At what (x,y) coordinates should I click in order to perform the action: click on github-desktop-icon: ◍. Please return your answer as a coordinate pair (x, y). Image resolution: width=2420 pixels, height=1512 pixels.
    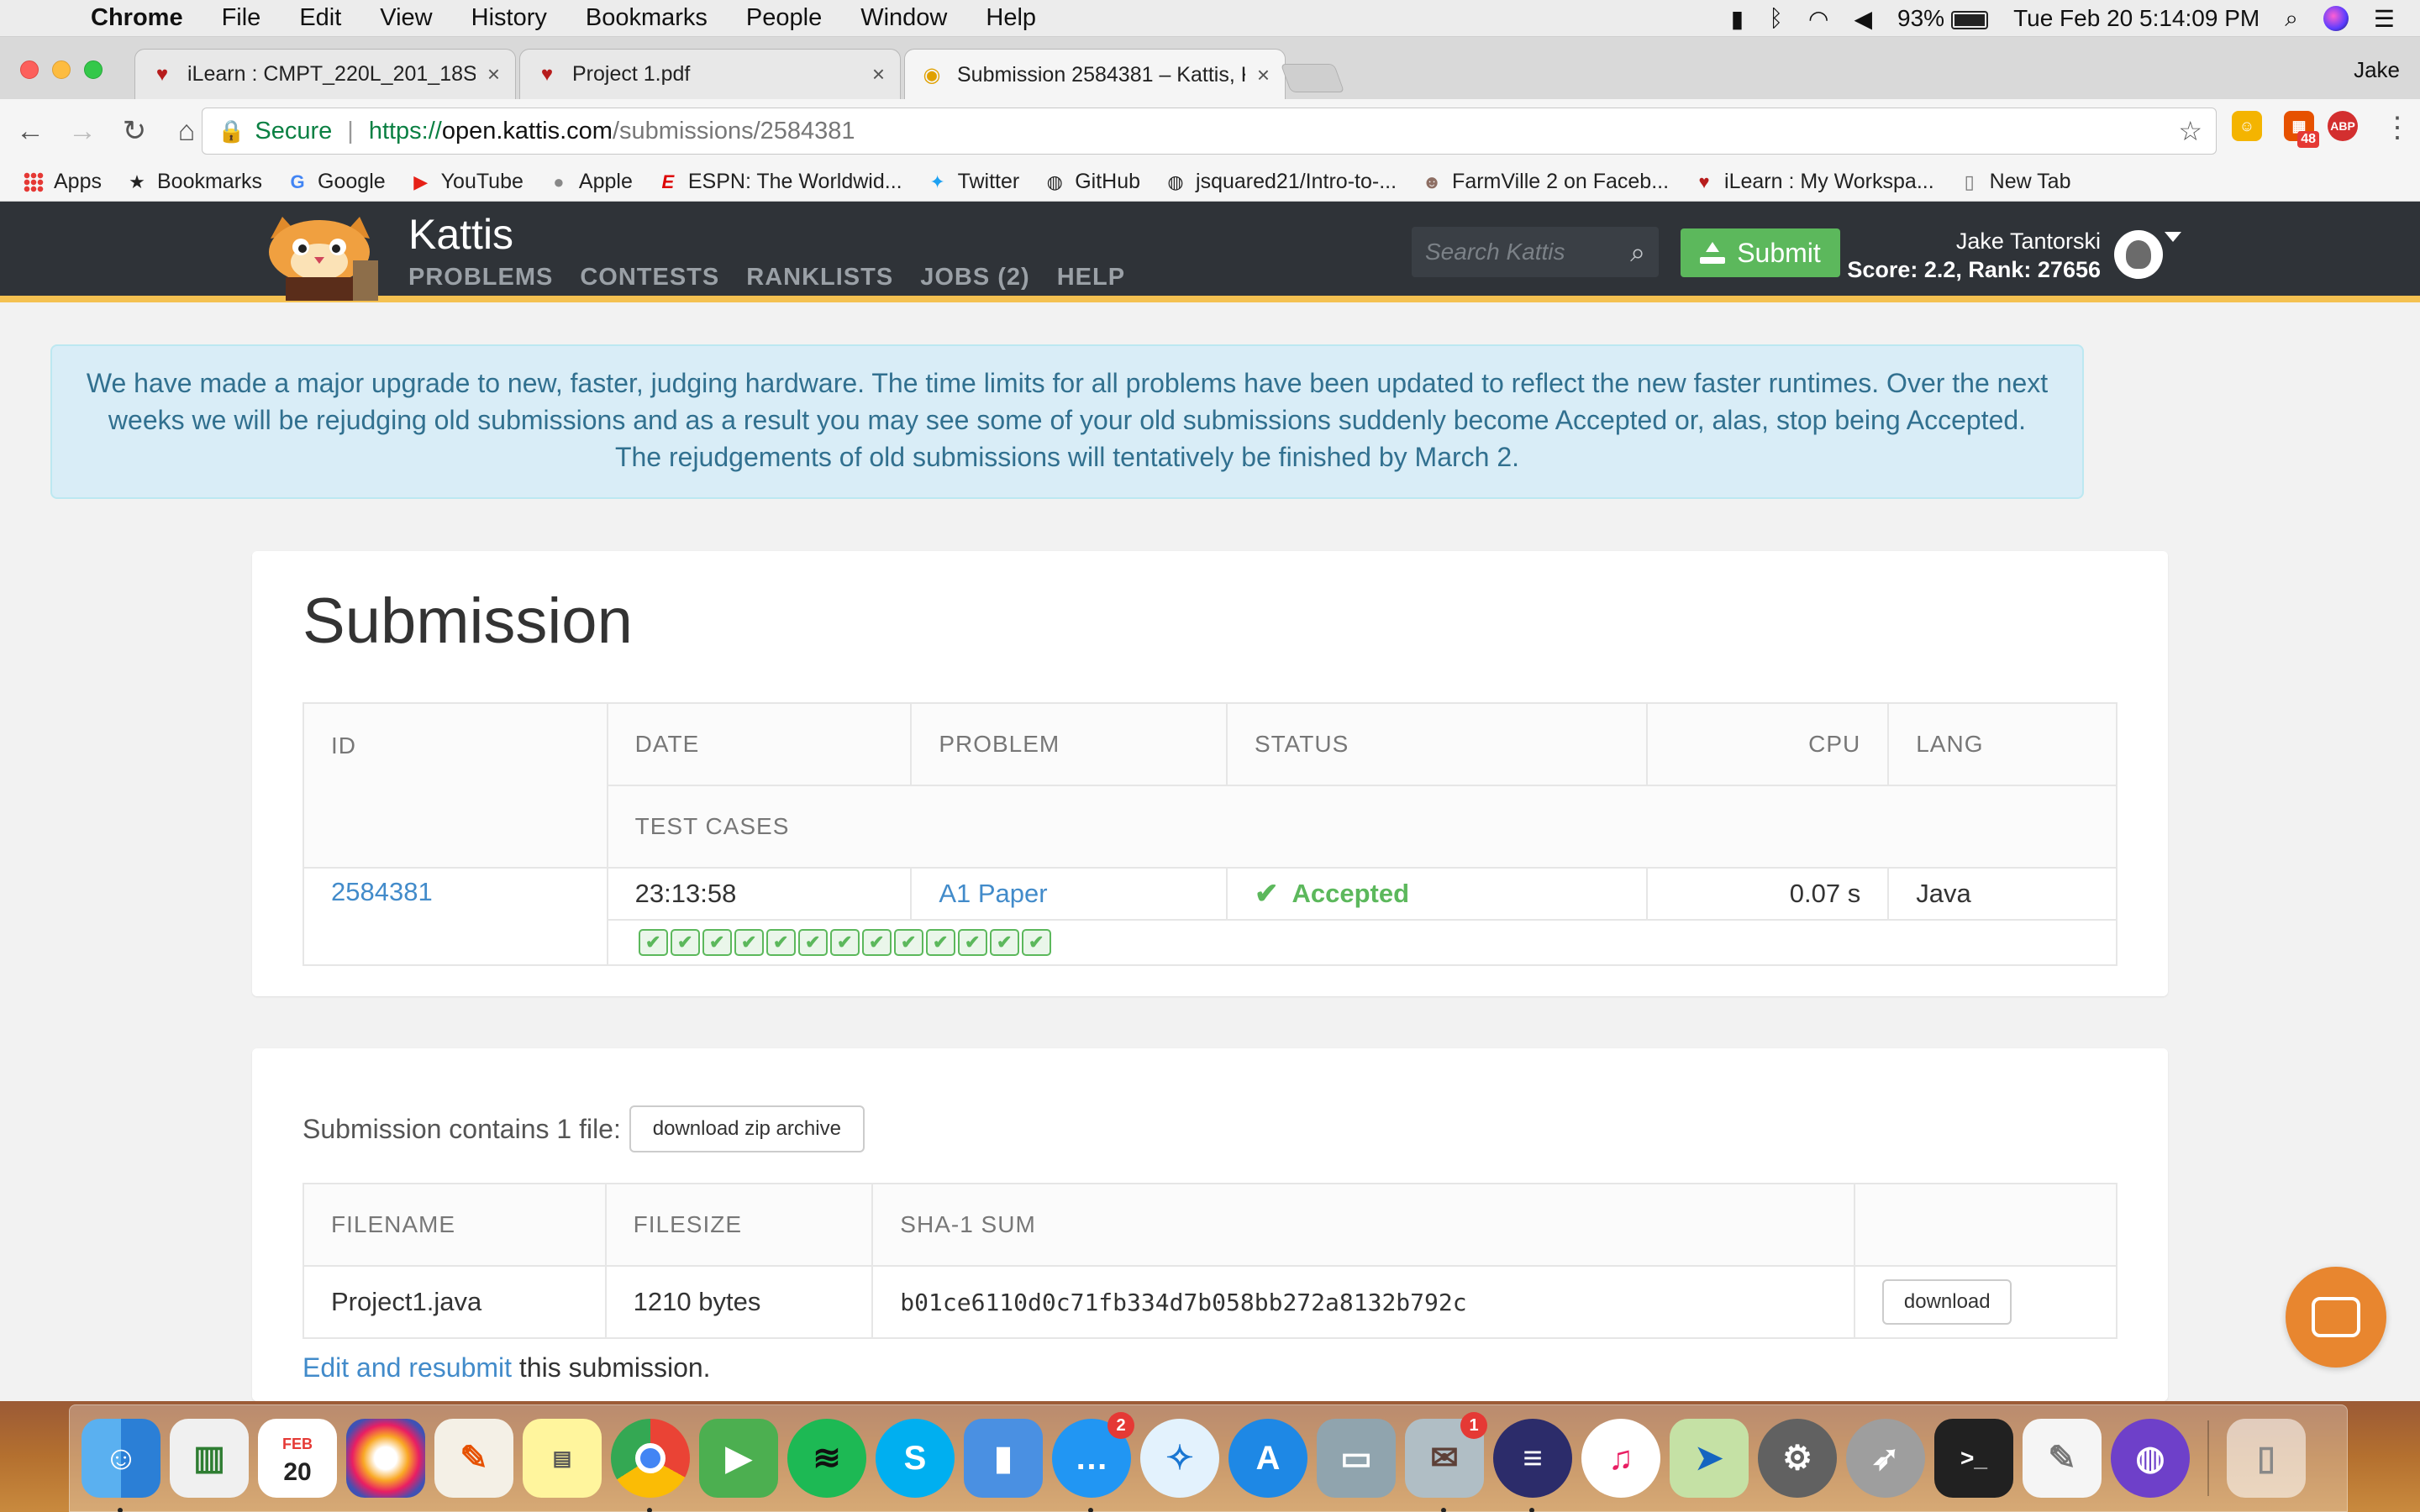
    Looking at the image, I should click on (2150, 1458).